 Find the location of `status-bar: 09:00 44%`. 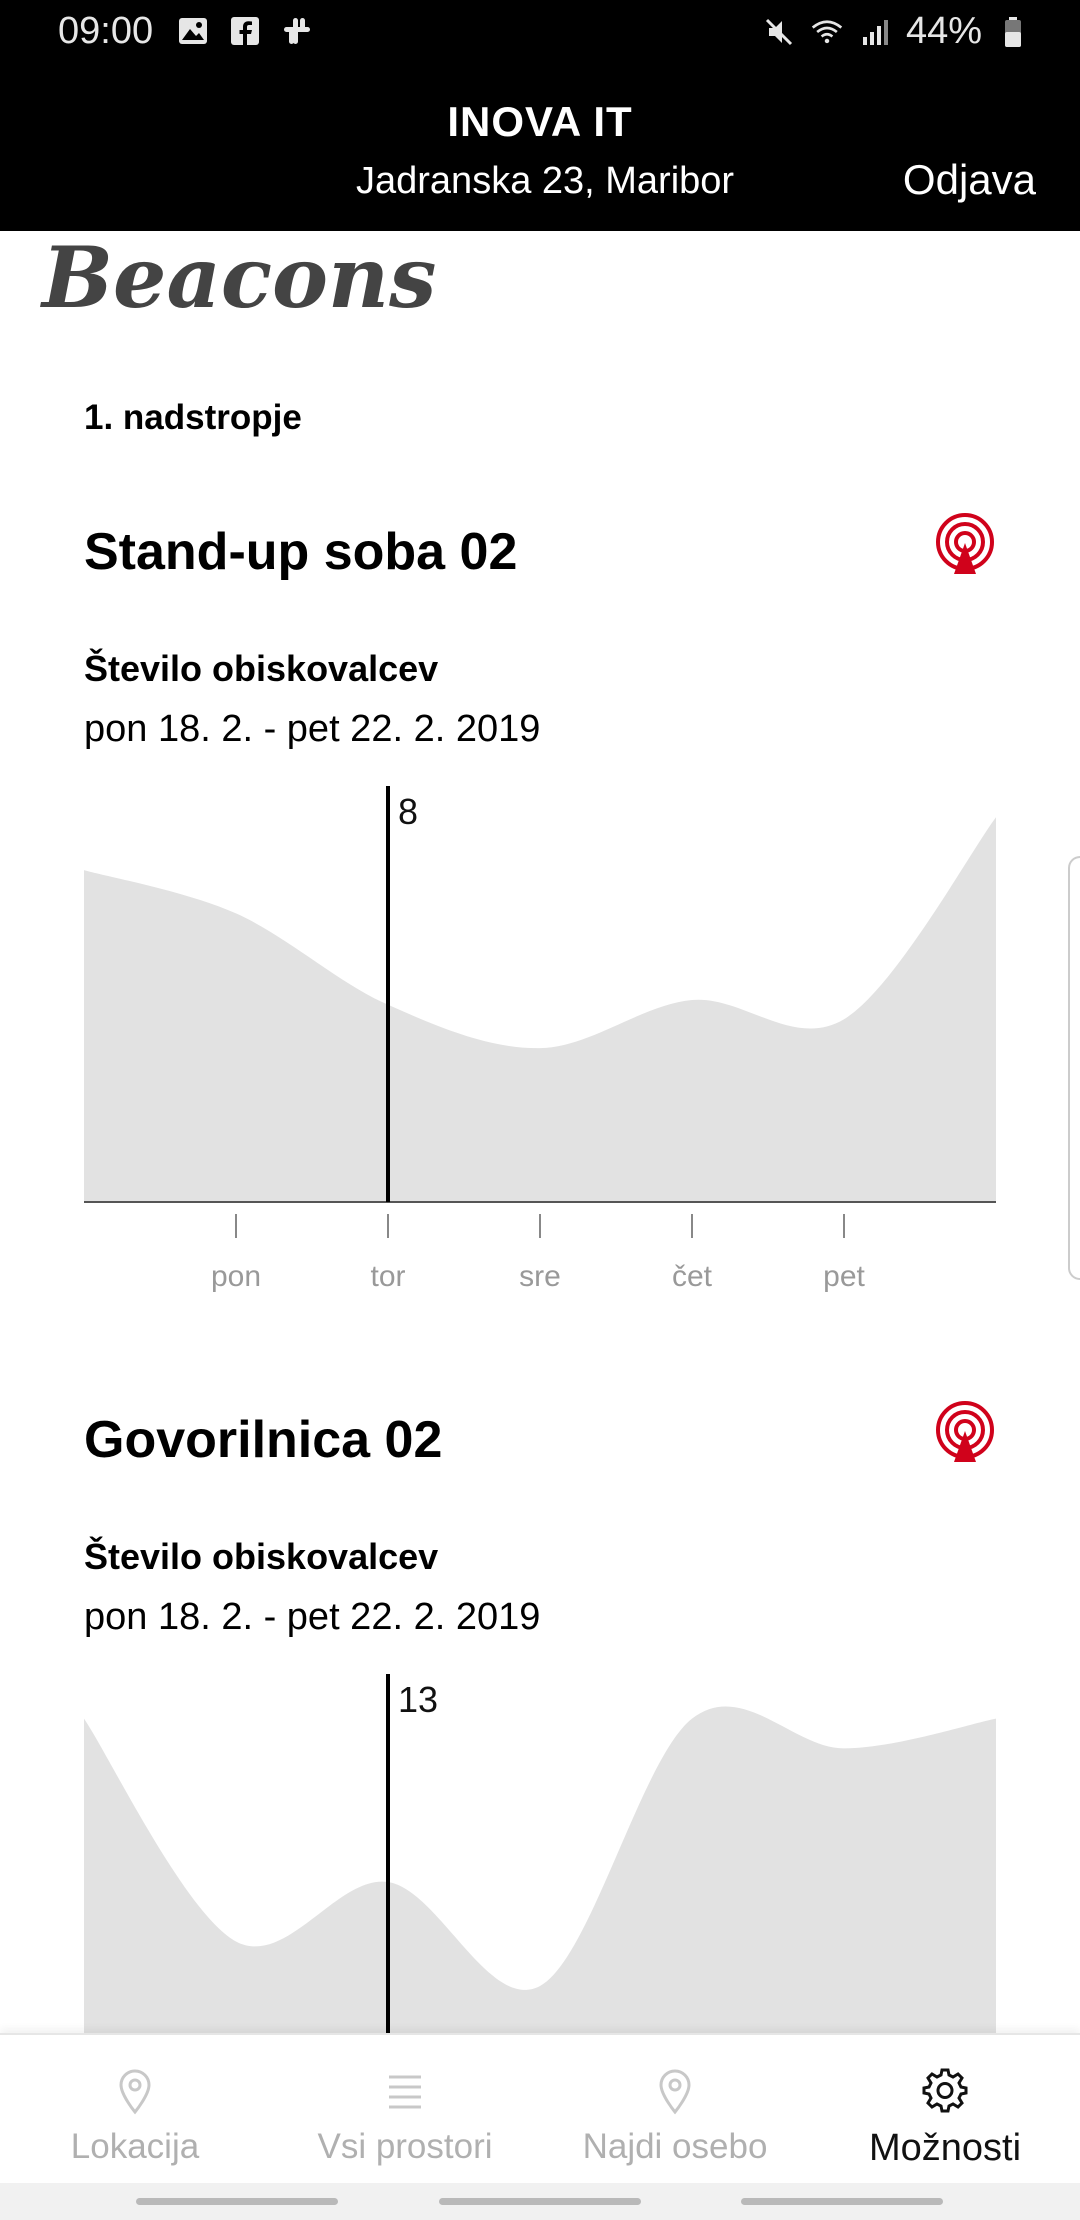

status-bar: 09:00 44% is located at coordinates (540, 33).